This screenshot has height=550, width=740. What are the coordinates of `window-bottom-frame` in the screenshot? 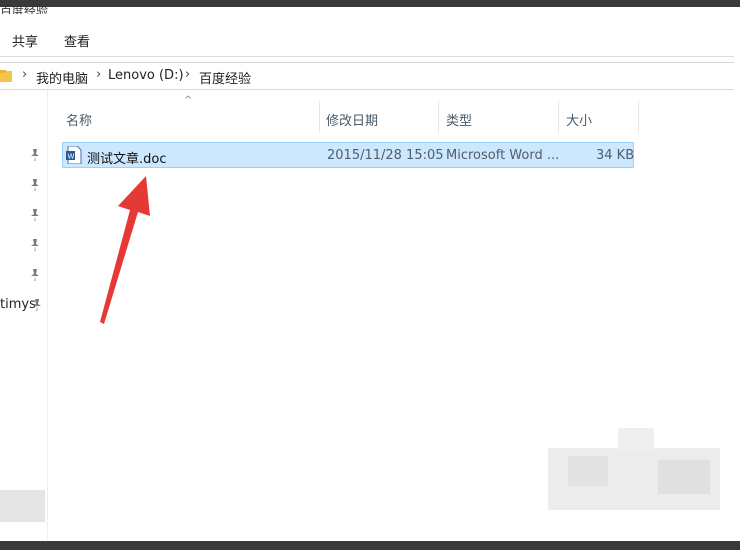 It's located at (370, 545).